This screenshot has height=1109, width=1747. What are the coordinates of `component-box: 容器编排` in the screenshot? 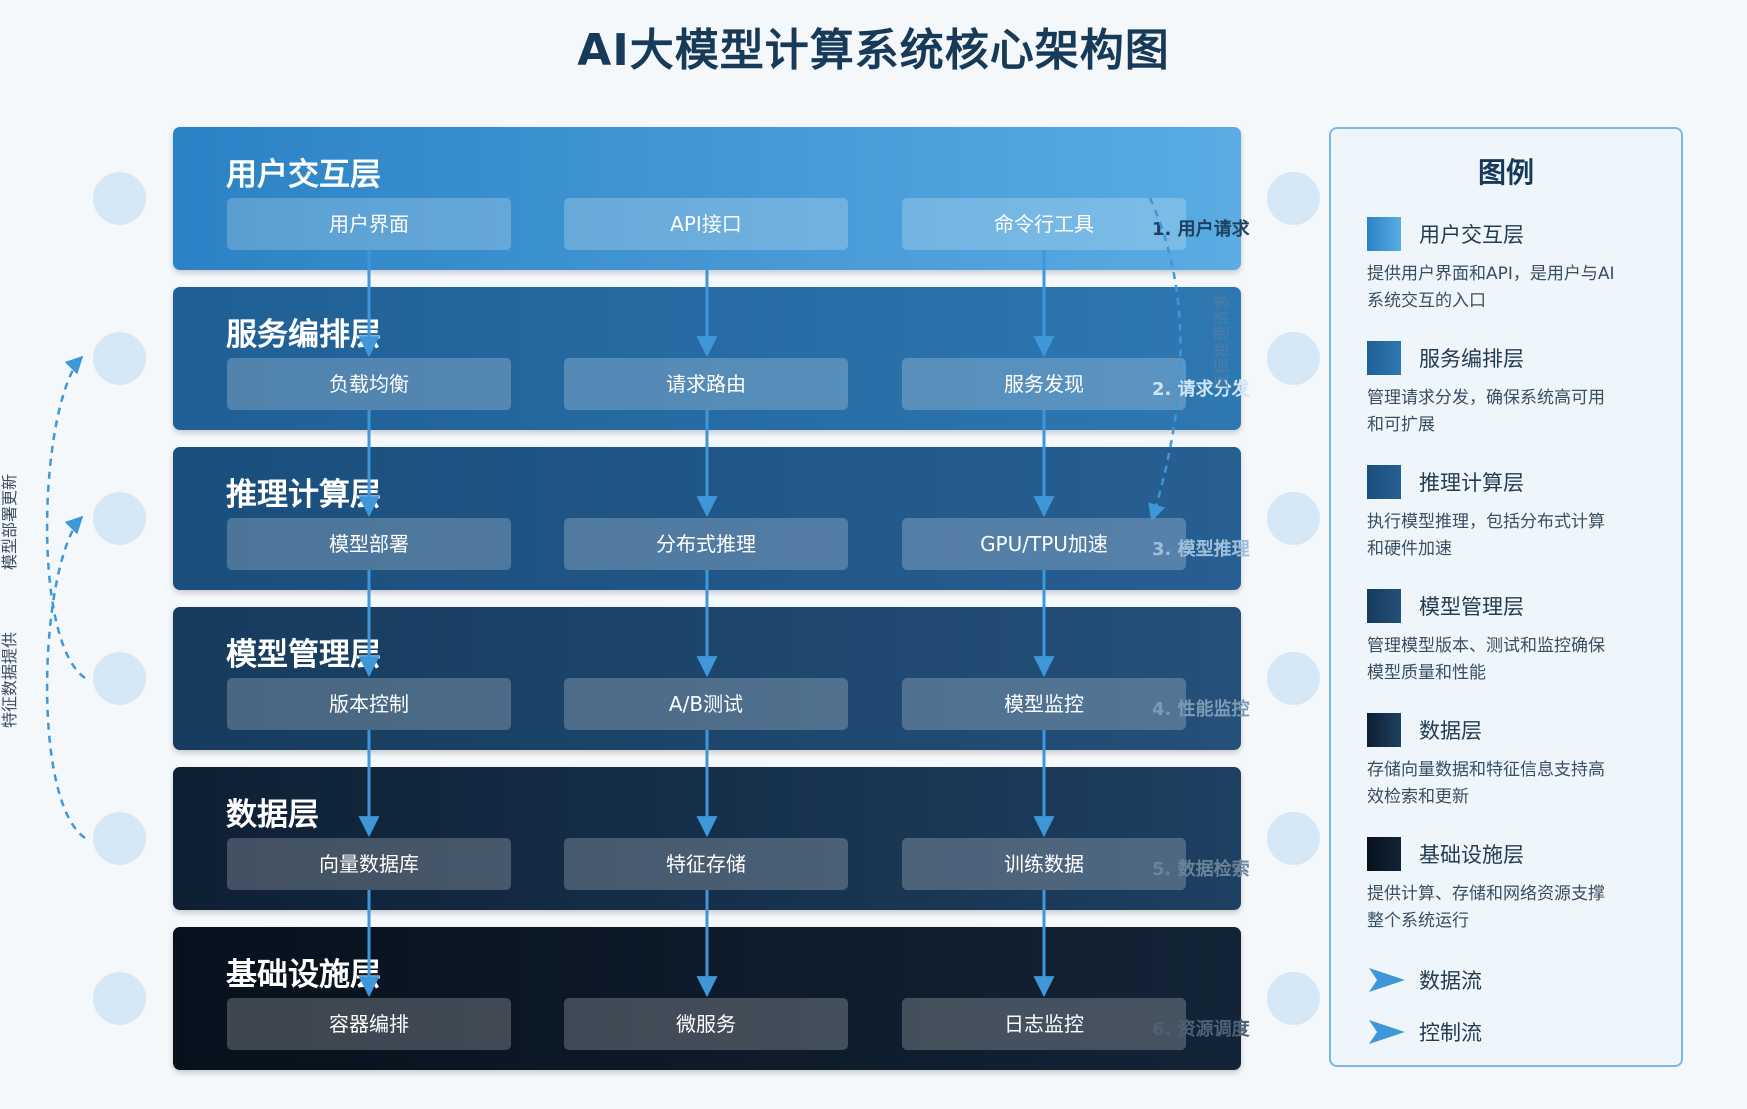 It's located at (369, 1024).